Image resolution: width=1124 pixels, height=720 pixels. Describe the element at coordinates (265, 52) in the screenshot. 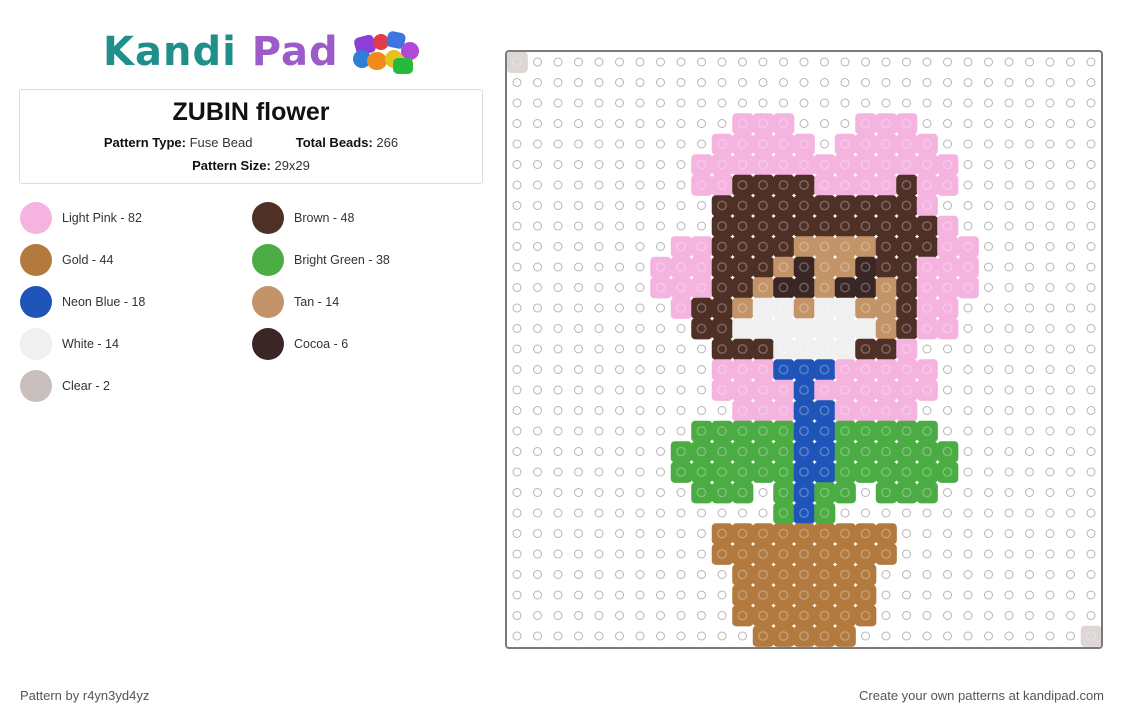

I see `kandipad-logo: Kandi Pad` at that location.